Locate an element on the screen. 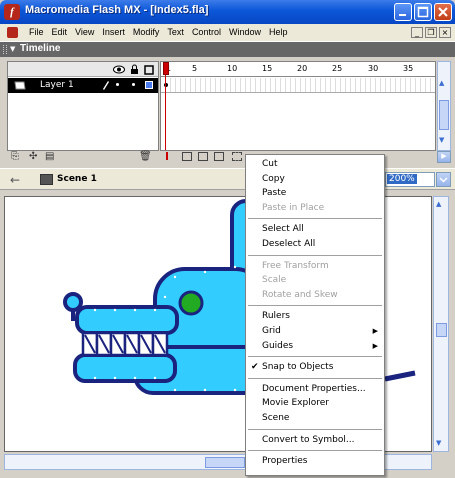 This screenshot has width=455, height=478. zoom-value: 200% is located at coordinates (402, 179).